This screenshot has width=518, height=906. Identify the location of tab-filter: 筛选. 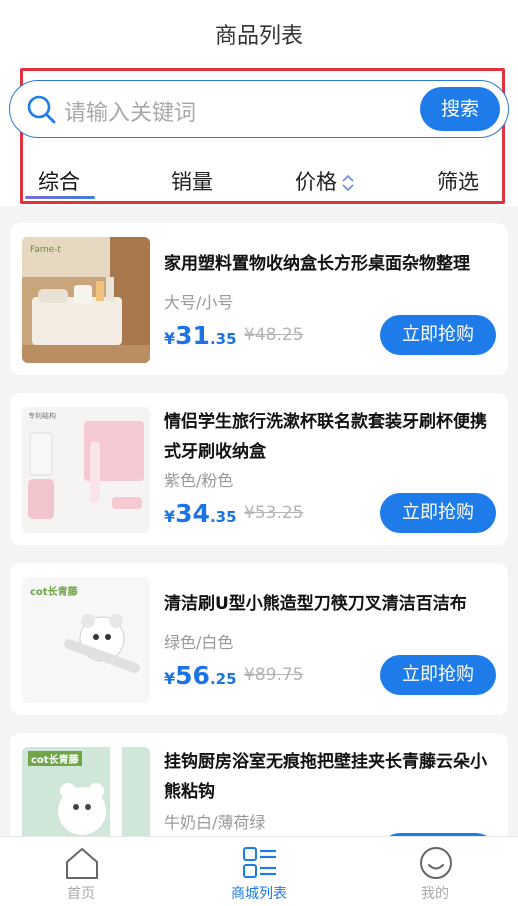
(458, 181).